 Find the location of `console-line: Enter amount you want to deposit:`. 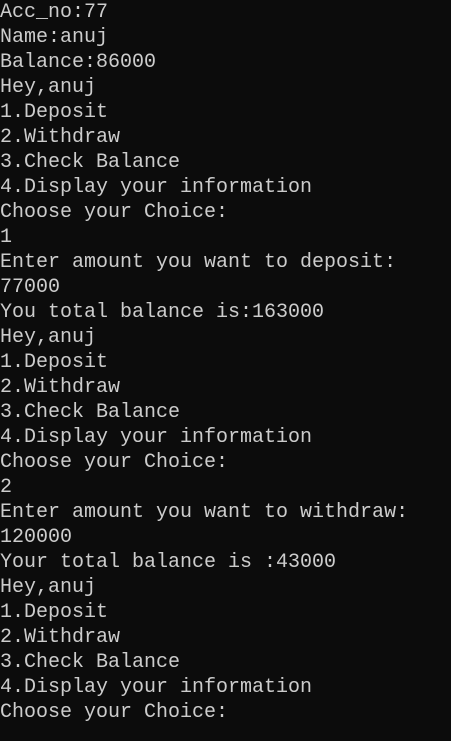

console-line: Enter amount you want to deposit: is located at coordinates (198, 262).